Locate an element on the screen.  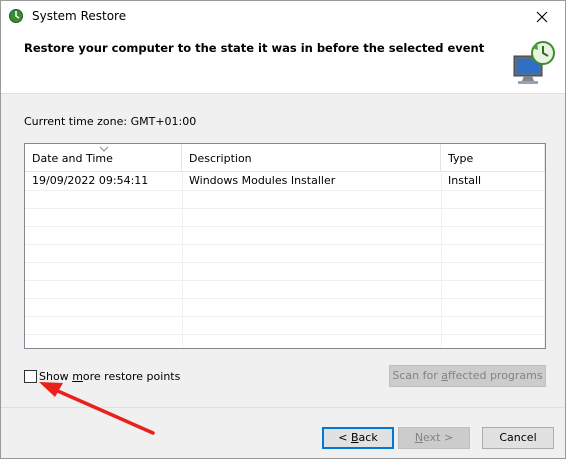
cell-date: 19/09/2022 09:54:11 is located at coordinates (90, 180).